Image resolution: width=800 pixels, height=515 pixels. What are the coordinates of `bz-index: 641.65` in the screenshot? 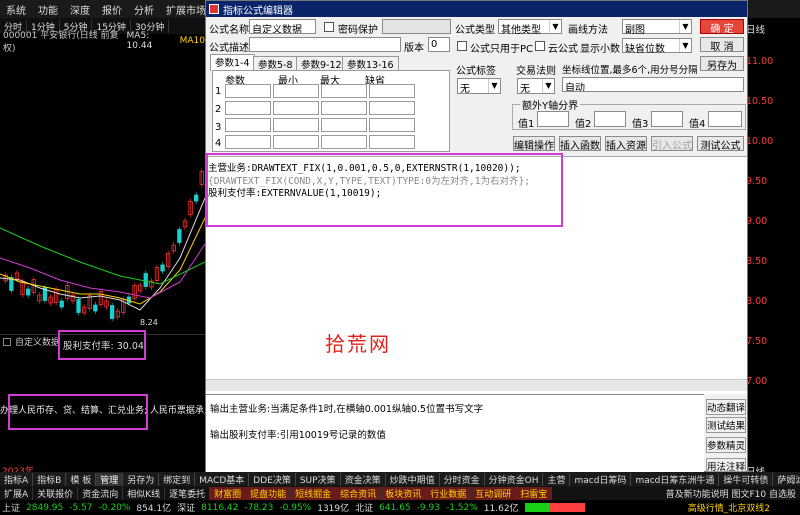 It's located at (395, 507).